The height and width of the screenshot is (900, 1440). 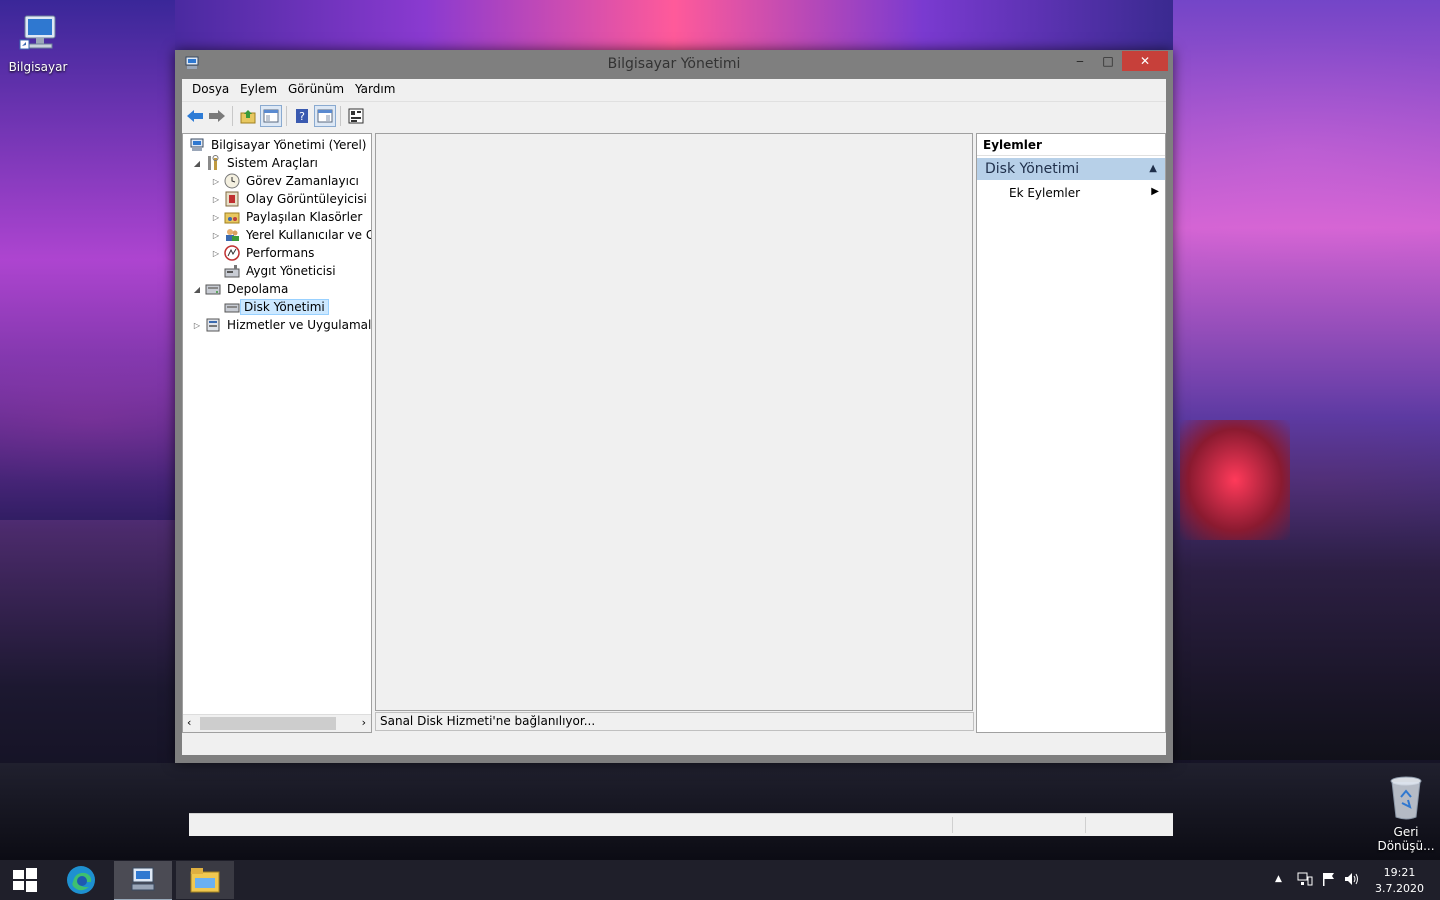 What do you see at coordinates (274, 271) in the screenshot?
I see `tree-item-device-manager: Aygıt Yöneticisi` at bounding box center [274, 271].